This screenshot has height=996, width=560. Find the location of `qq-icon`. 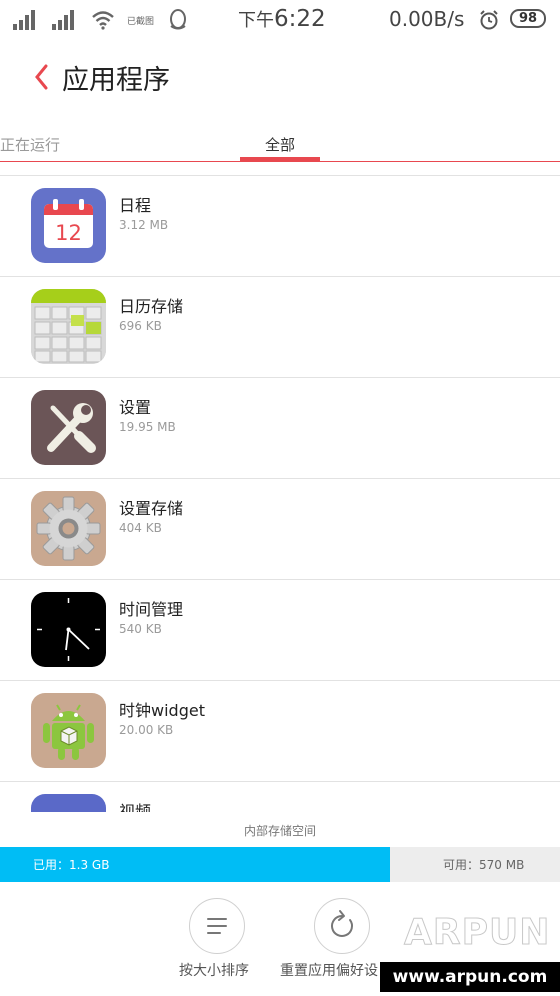

qq-icon is located at coordinates (178, 19).